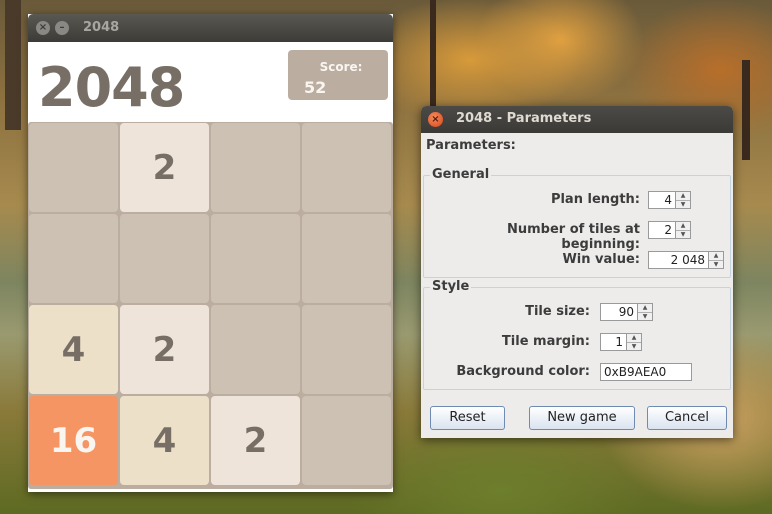  I want to click on tiles-at-beginning-label: Number of tiles at beginning:, so click(573, 237).